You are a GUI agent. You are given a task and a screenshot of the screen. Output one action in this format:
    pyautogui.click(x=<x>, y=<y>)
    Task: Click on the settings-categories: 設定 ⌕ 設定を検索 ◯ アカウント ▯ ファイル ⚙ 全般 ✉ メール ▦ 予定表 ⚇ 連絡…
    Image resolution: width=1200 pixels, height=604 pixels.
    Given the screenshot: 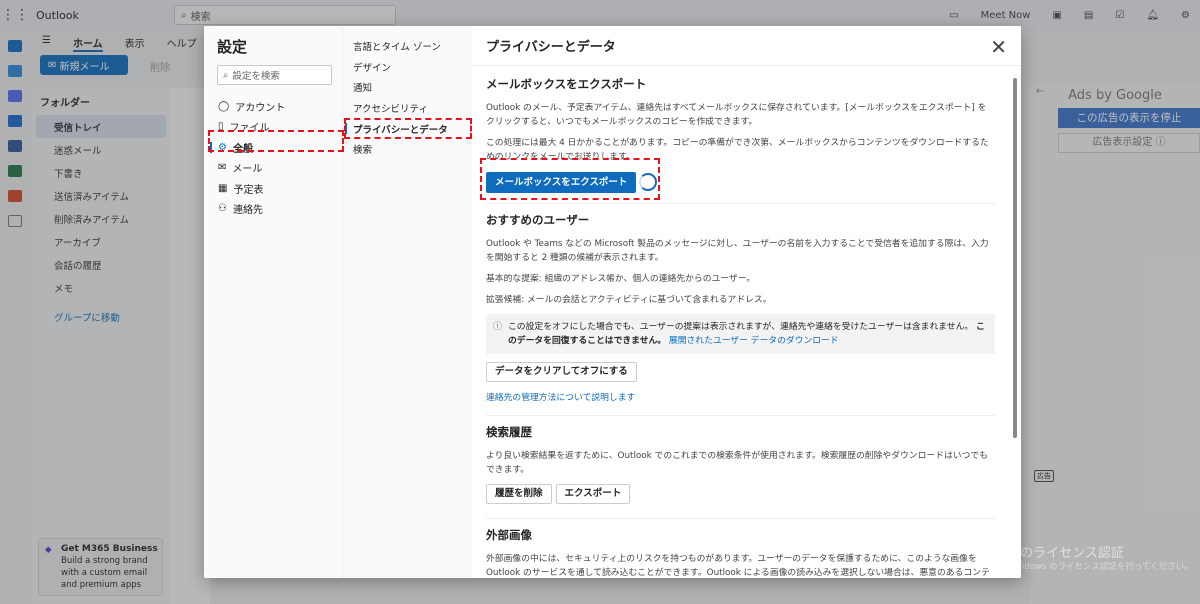 What is the action you would take?
    pyautogui.click(x=273, y=302)
    